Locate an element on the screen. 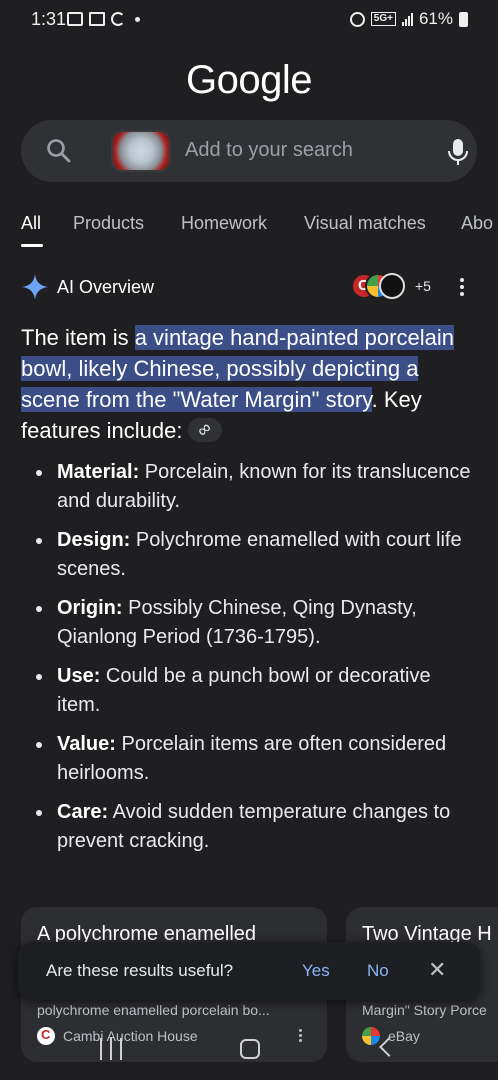 Image resolution: width=498 pixels, height=1080 pixels. more-options-icon is located at coordinates (462, 287).